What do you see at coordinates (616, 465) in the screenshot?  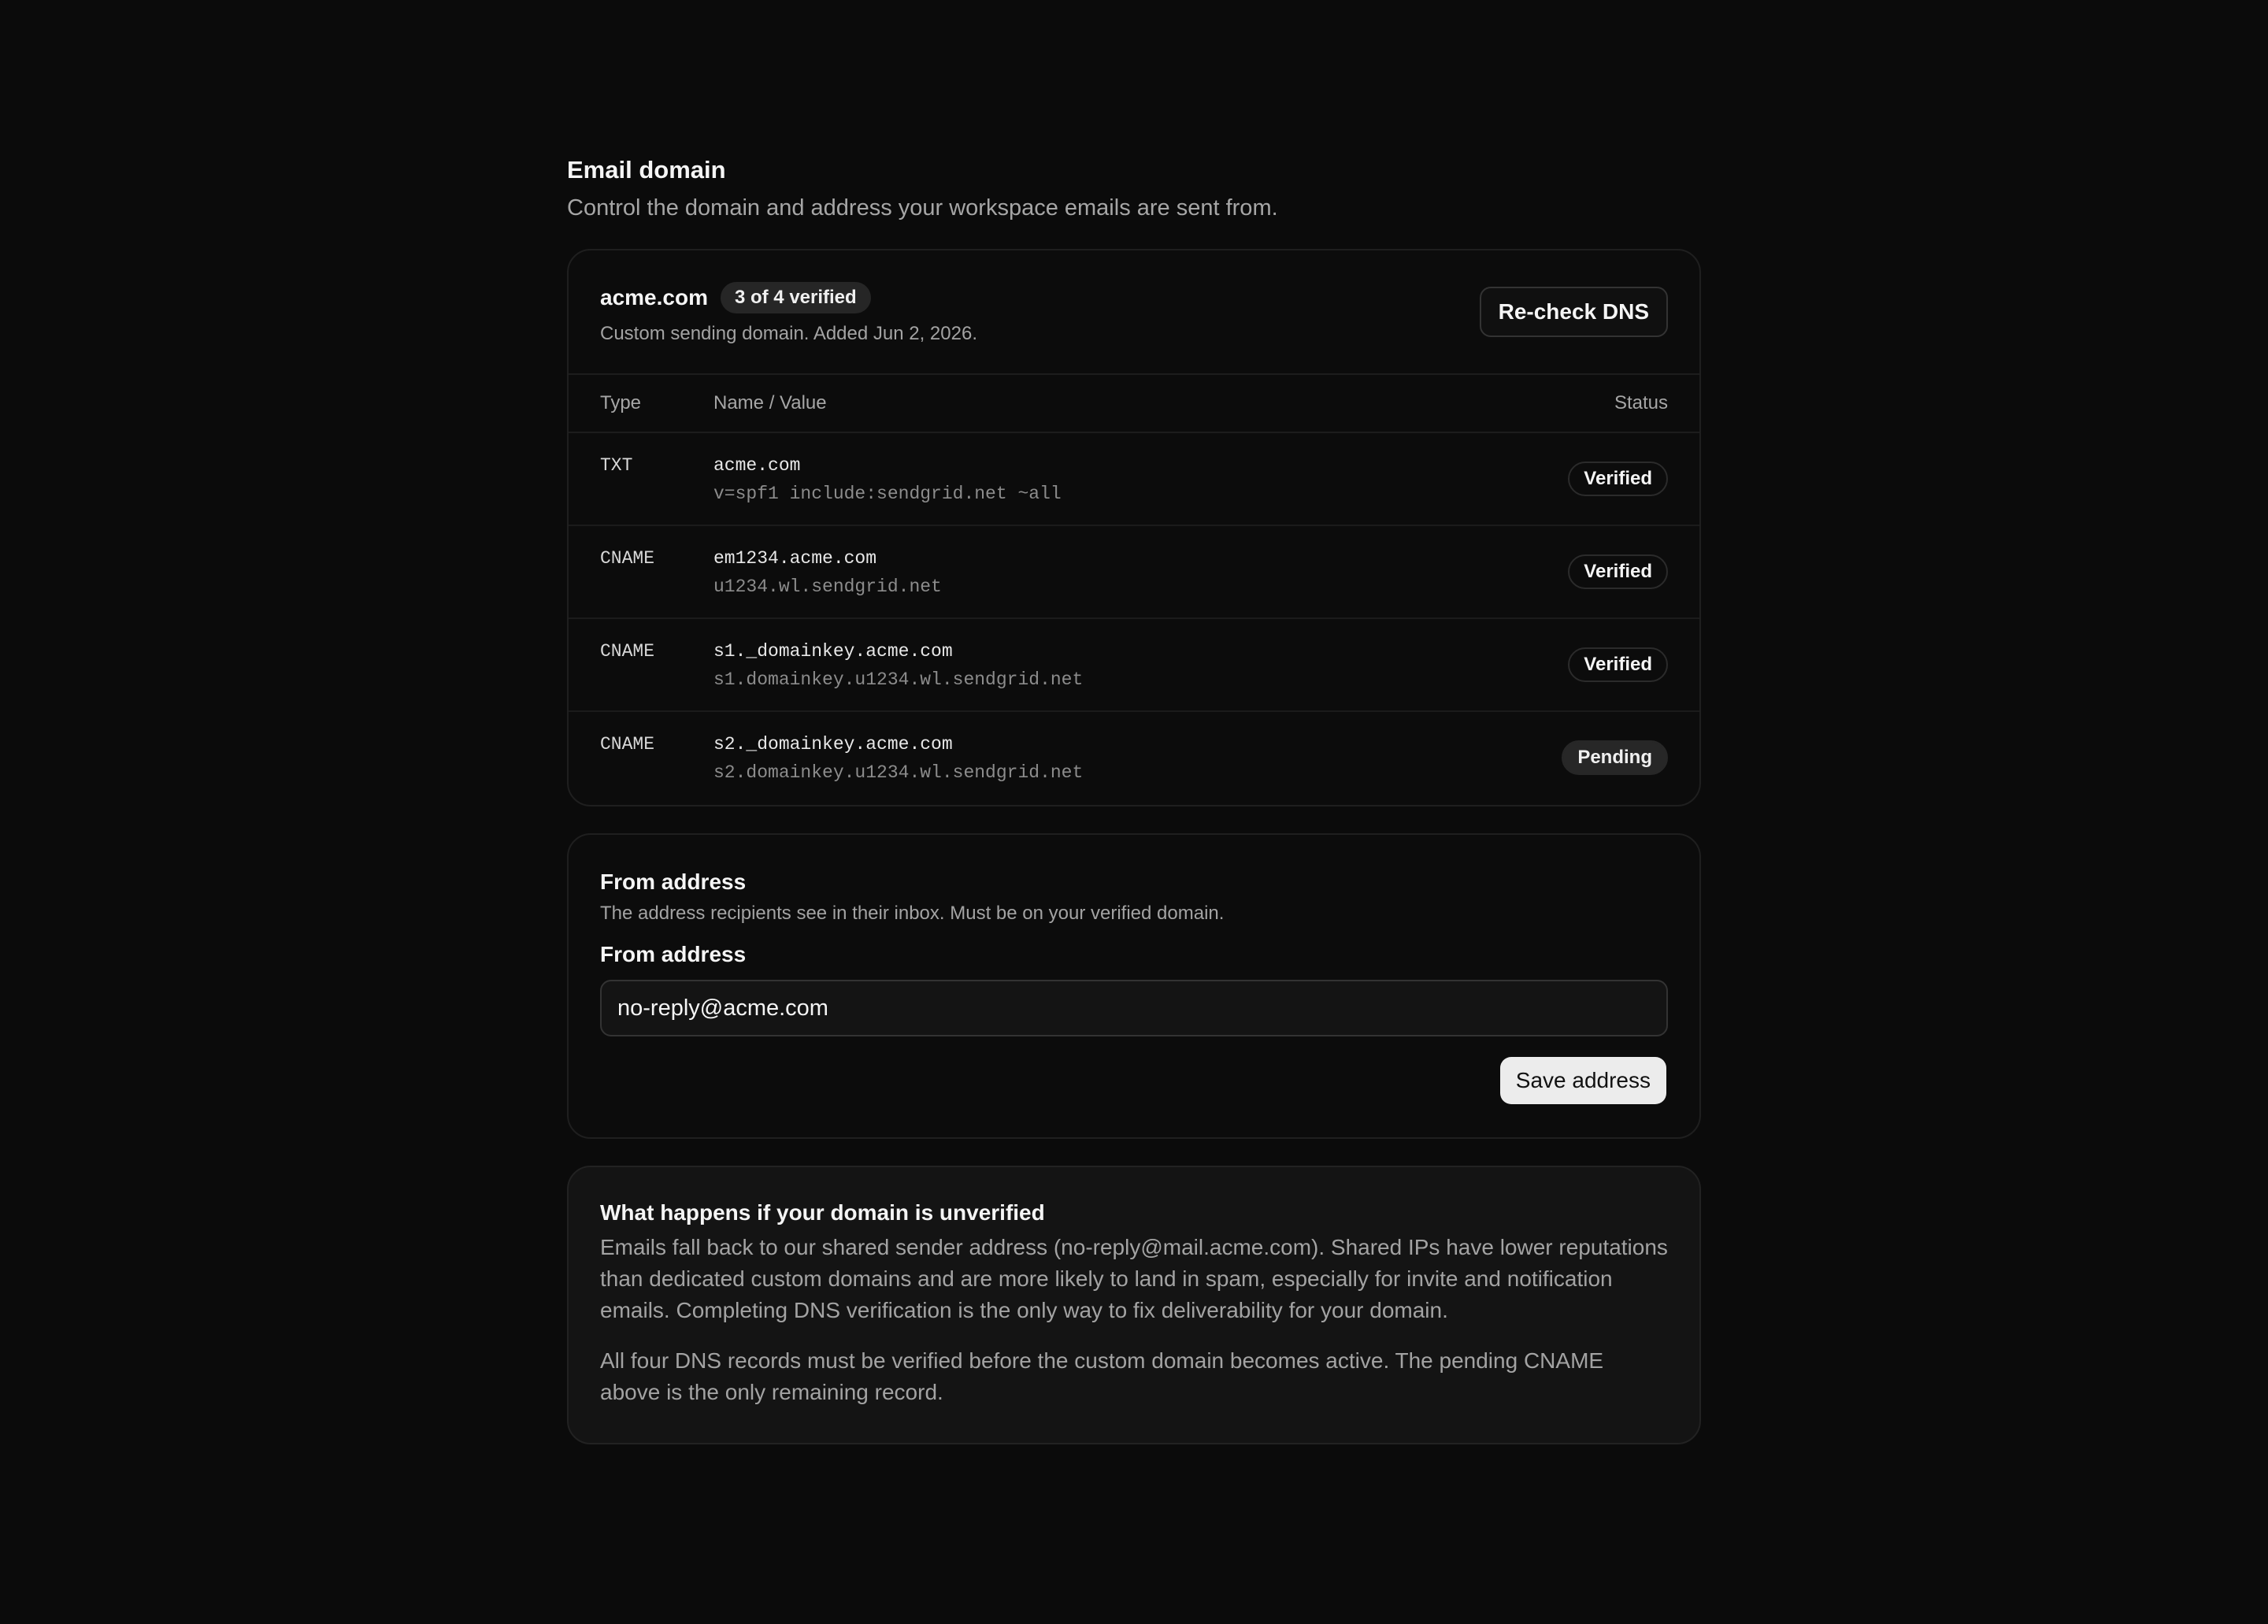 I see `record-type: TXT` at bounding box center [616, 465].